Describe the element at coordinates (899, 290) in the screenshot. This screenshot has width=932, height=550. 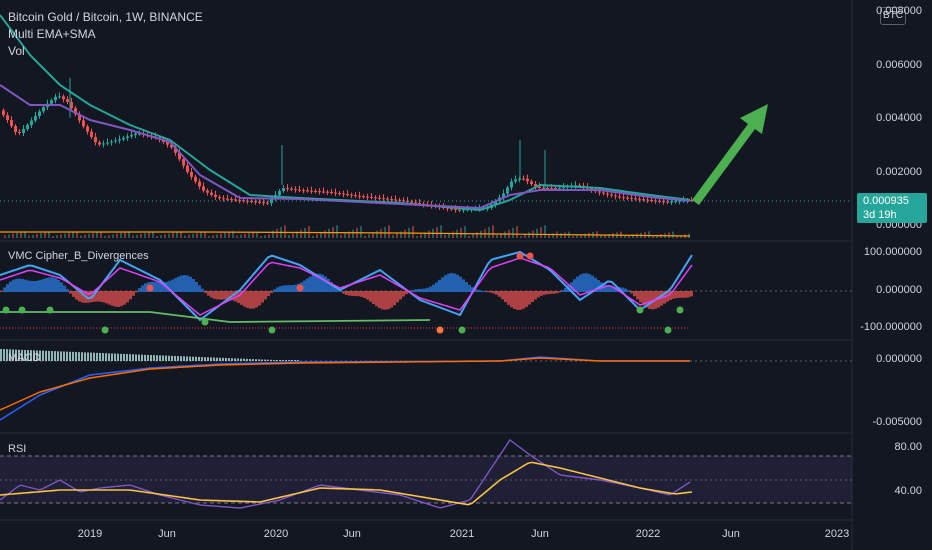
I see `oscillator-axis-label: 0.000000` at that location.